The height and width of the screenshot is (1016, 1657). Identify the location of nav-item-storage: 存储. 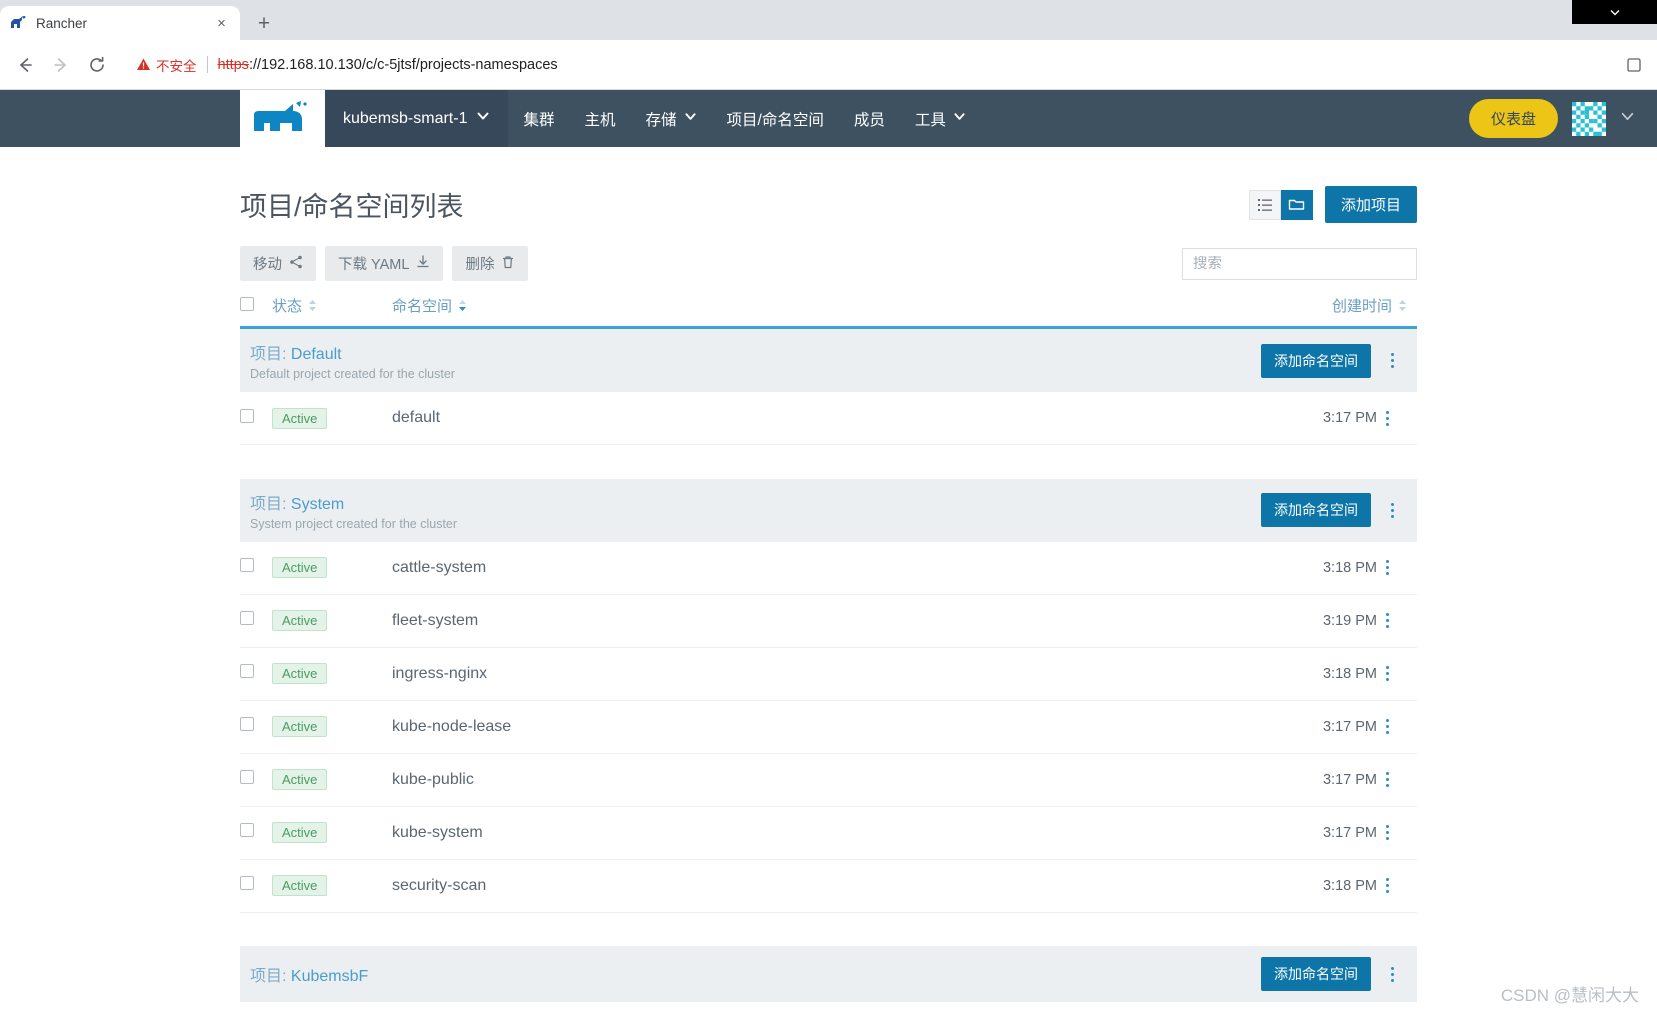
(671, 118).